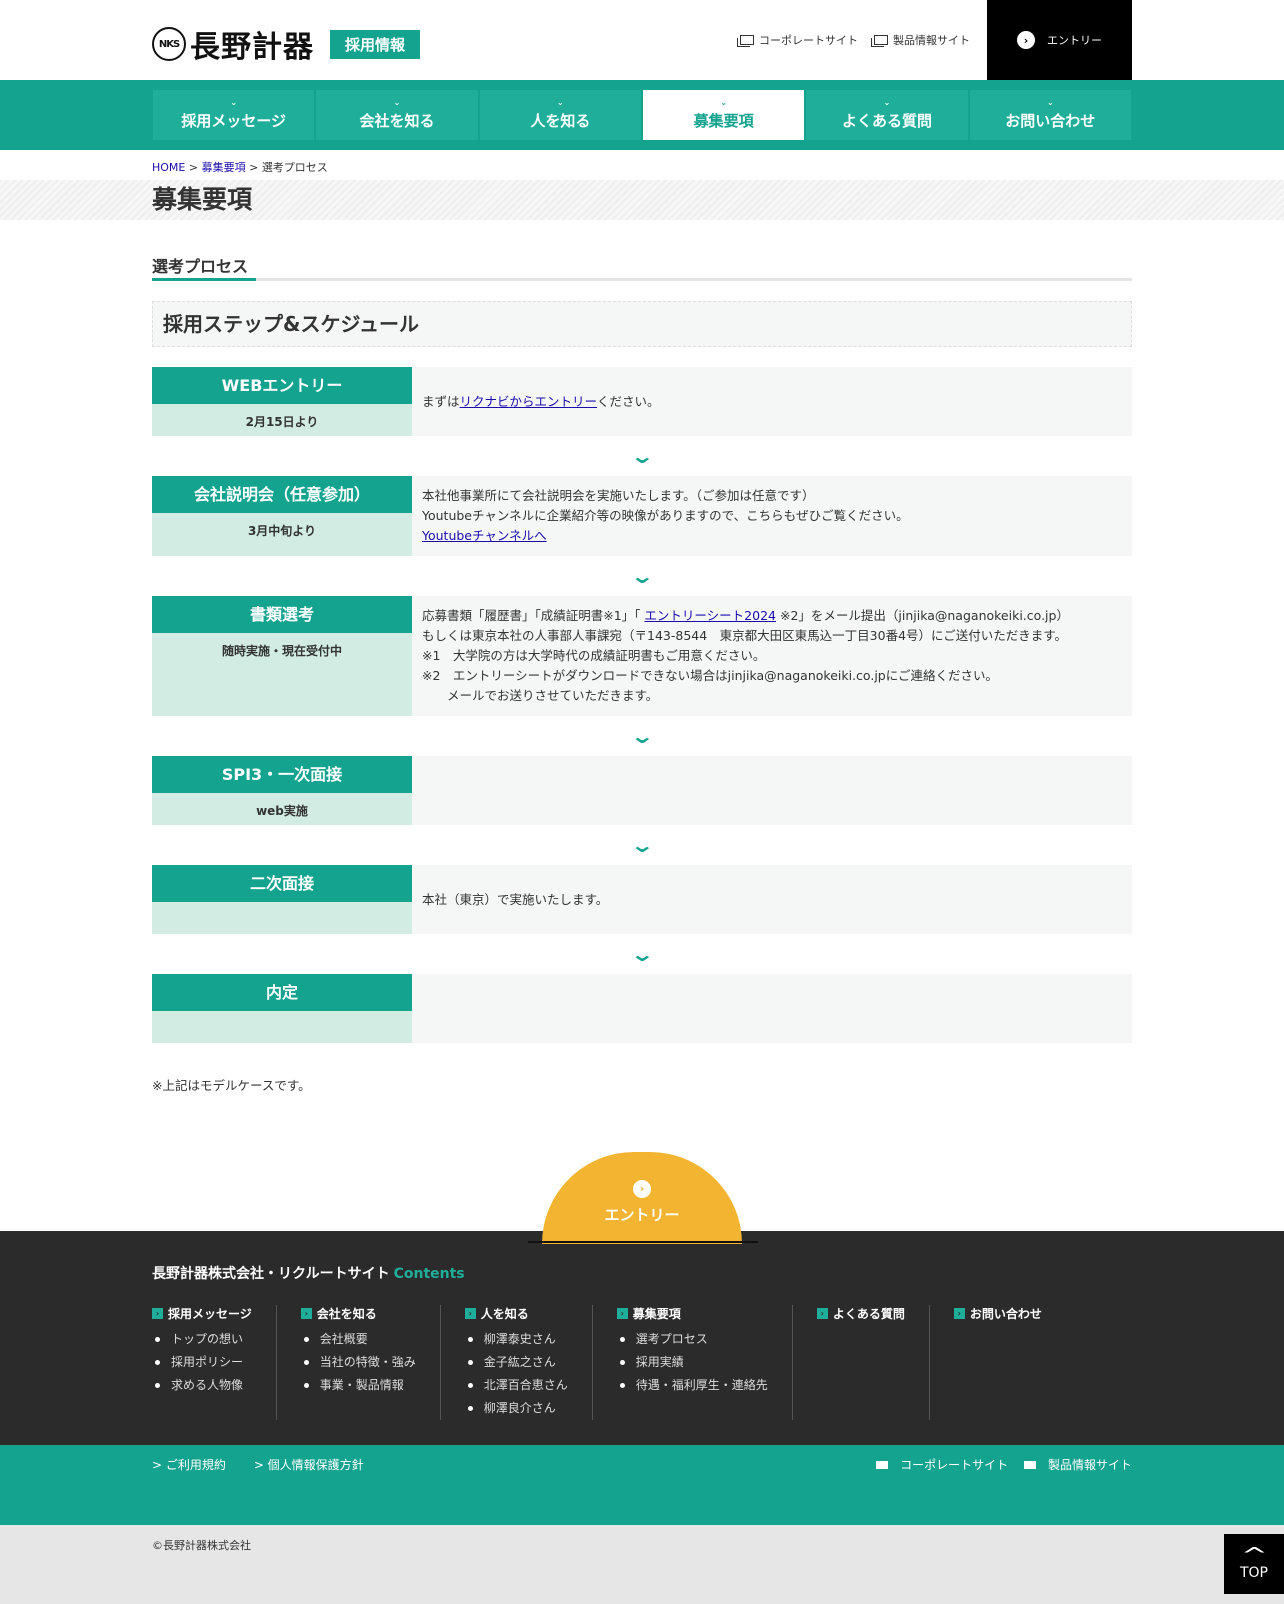 The width and height of the screenshot is (1284, 1604). I want to click on privacy-link: > 個人情報保護方針, so click(315, 1465).